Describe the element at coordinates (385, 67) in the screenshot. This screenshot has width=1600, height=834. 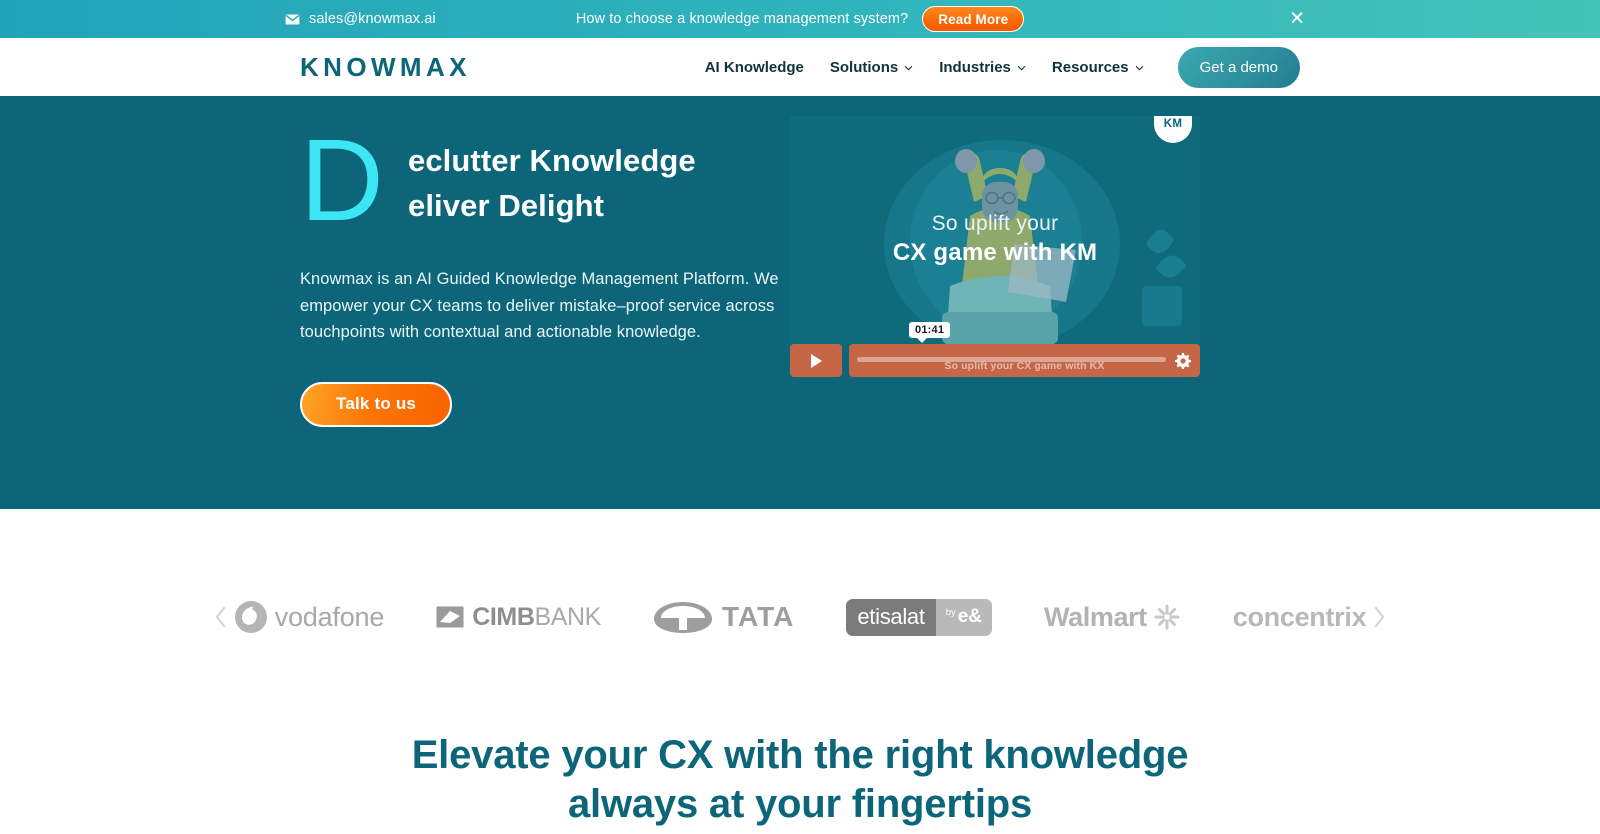
I see `knowmax-logo: KNOWMAX` at that location.